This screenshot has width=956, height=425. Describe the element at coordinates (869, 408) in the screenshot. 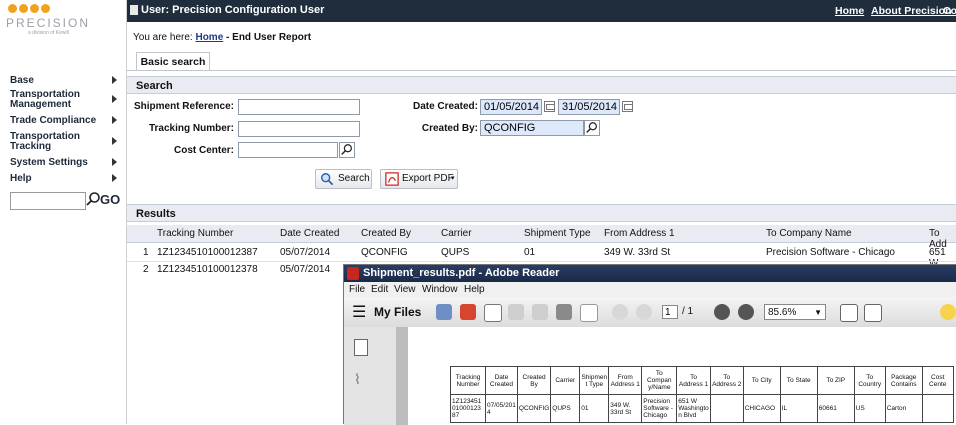

I see `pdf-table-cell: US` at that location.